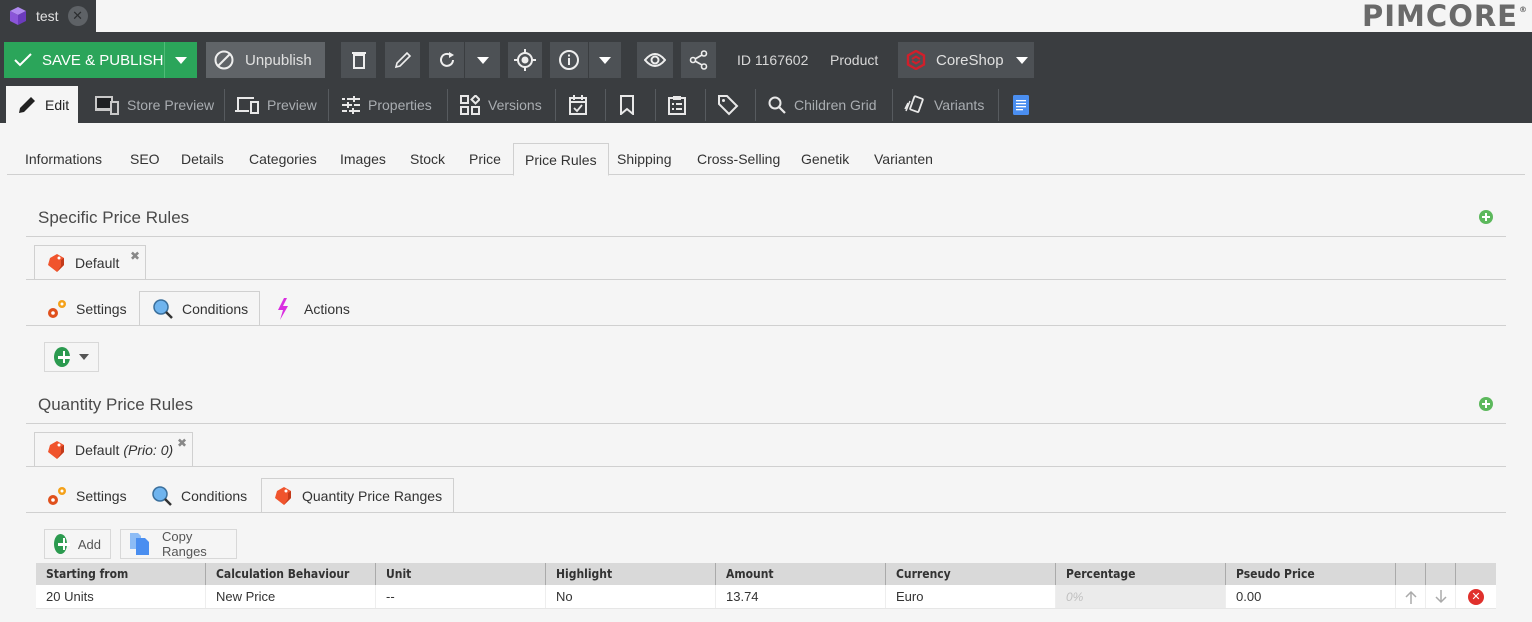 The image size is (1532, 622). What do you see at coordinates (82, 495) in the screenshot?
I see `quantity-subtab-settings: Settings` at bounding box center [82, 495].